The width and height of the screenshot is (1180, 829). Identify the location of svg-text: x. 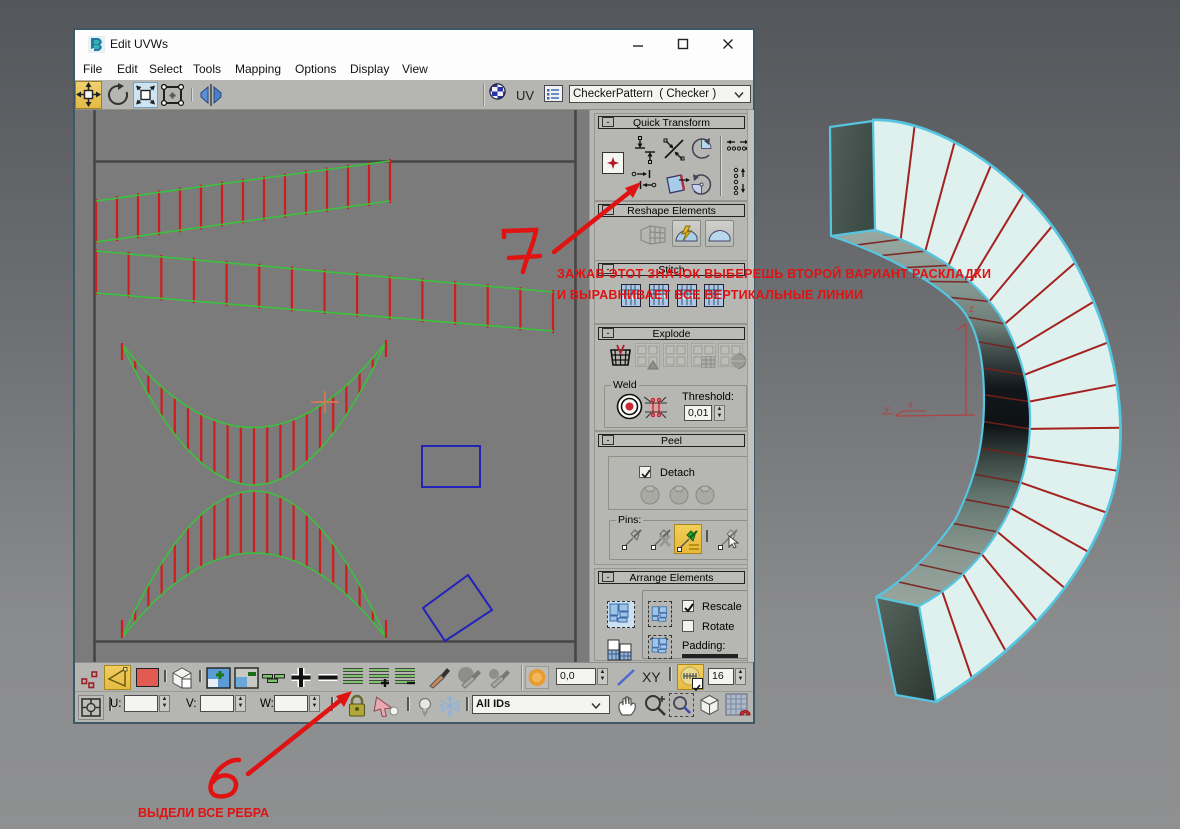
(910, 405).